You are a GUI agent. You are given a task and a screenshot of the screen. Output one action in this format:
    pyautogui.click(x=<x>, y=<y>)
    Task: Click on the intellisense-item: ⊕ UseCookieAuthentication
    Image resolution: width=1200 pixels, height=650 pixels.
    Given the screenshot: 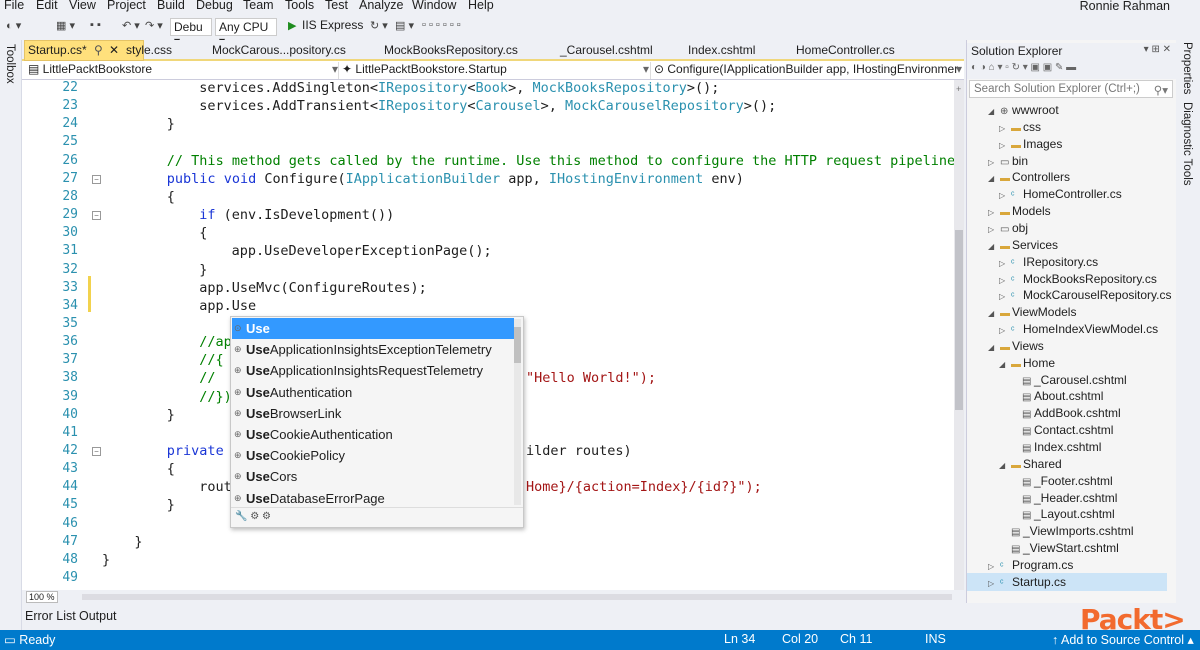 What is the action you would take?
    pyautogui.click(x=373, y=434)
    